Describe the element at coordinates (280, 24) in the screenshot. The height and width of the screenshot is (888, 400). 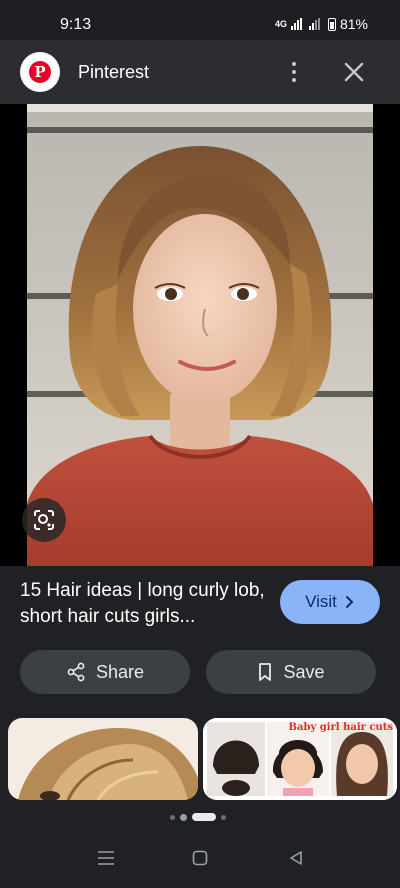
I see `network-indicator: 4G` at that location.